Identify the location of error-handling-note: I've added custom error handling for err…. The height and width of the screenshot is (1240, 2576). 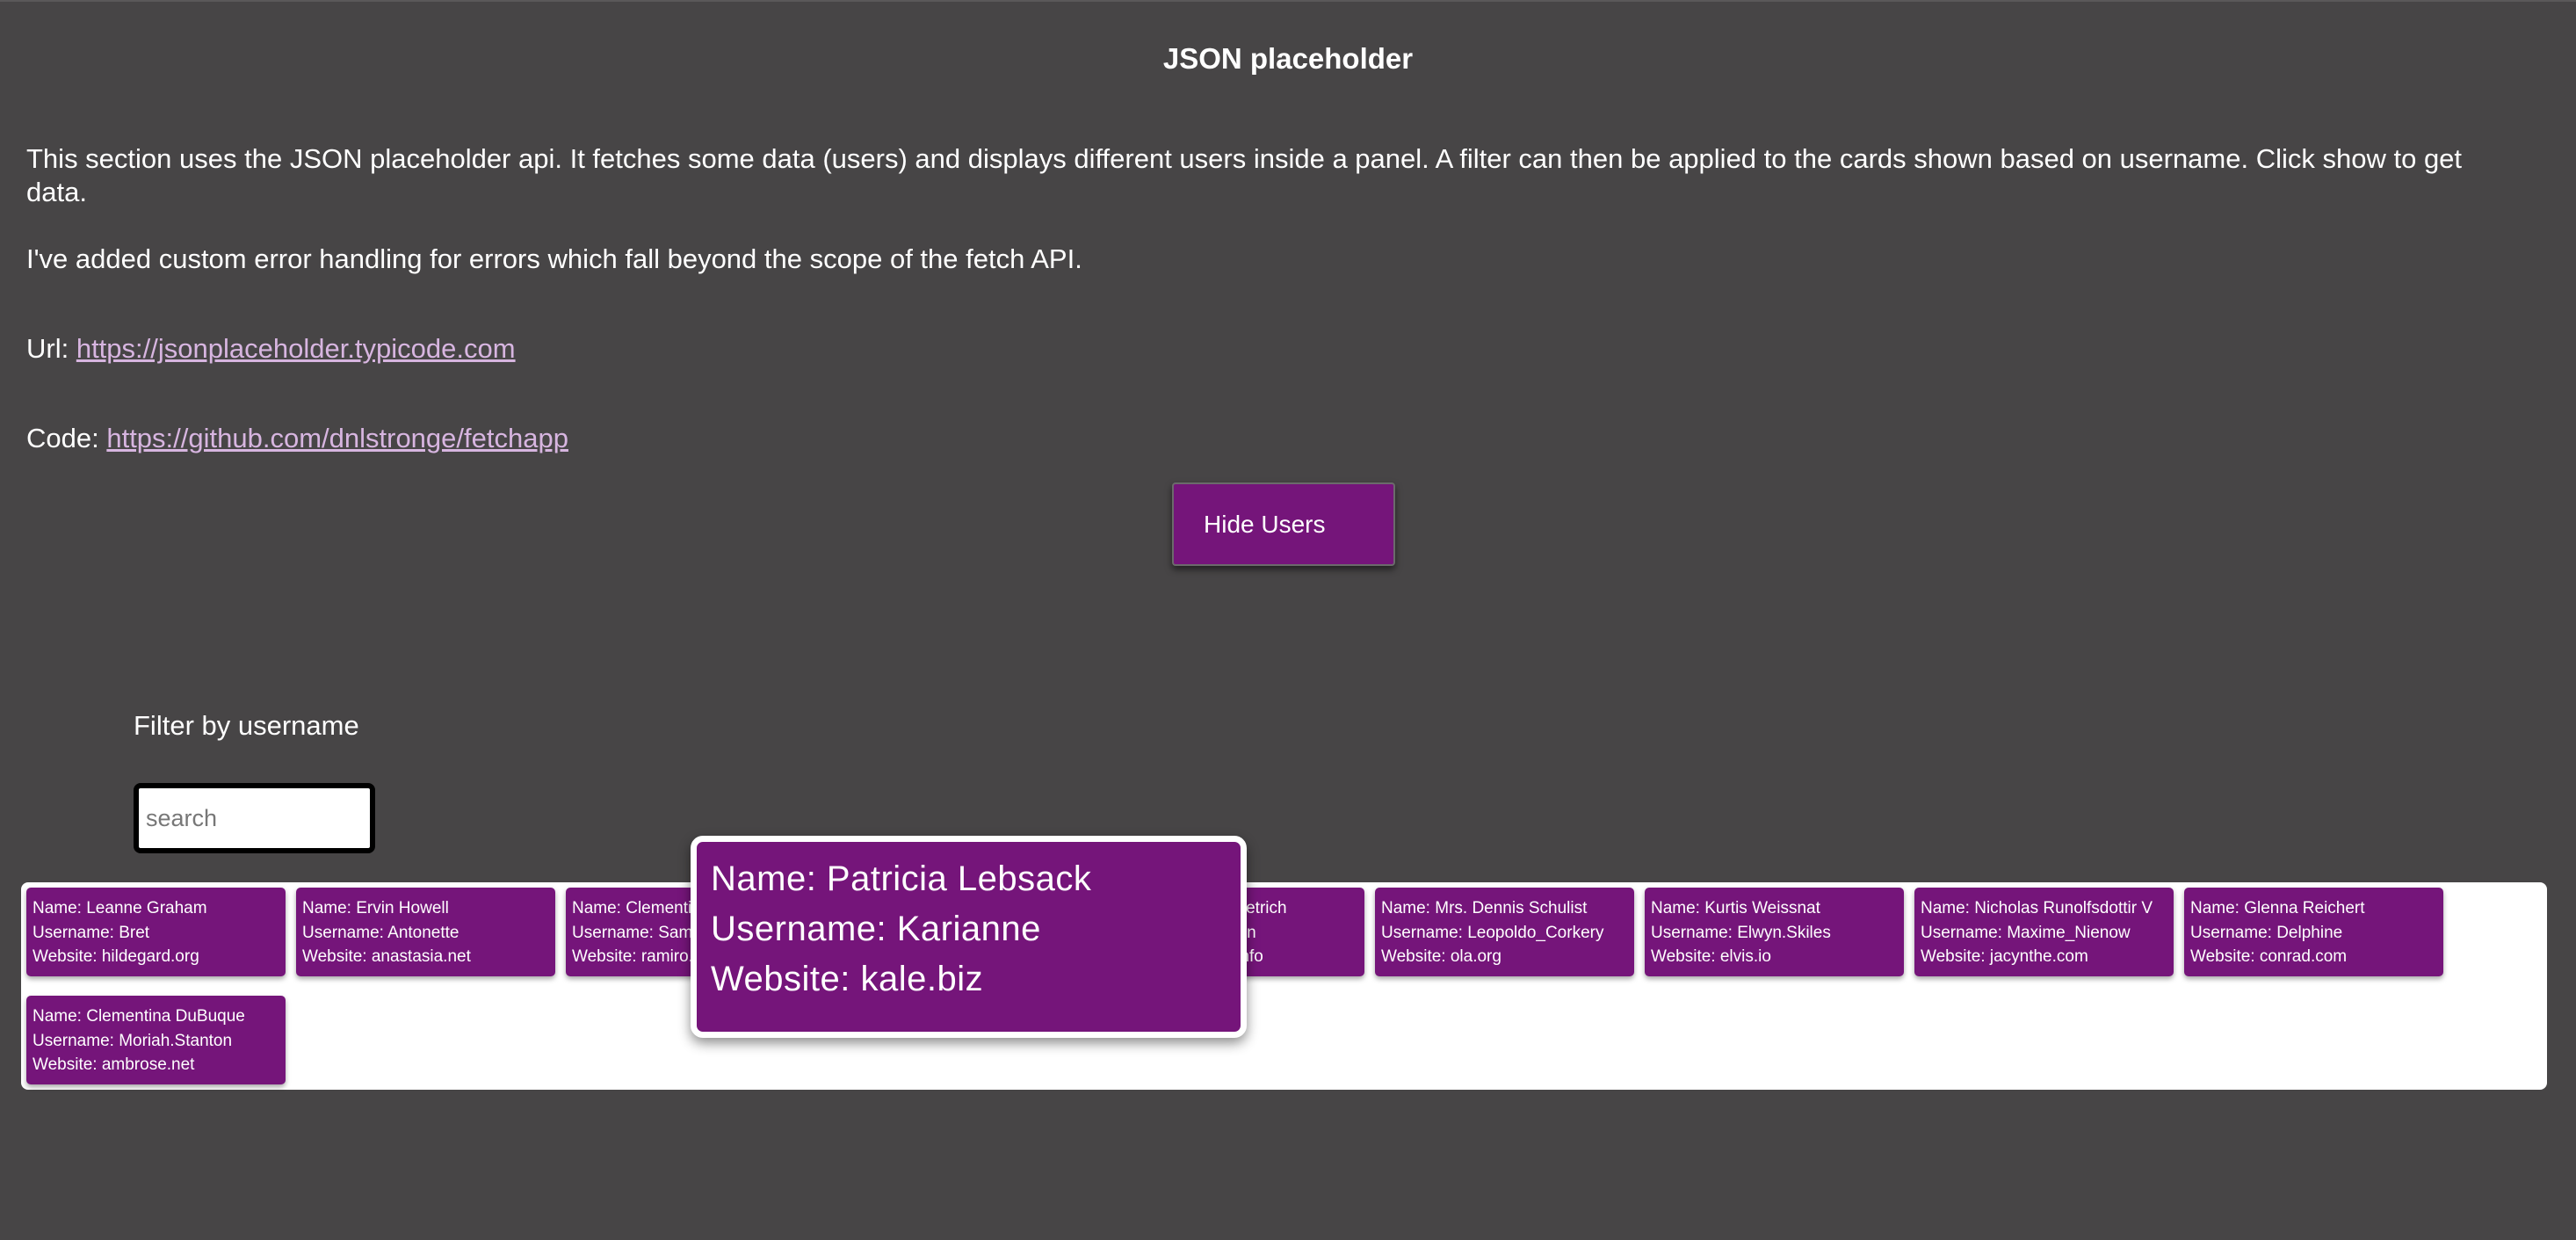
(554, 259).